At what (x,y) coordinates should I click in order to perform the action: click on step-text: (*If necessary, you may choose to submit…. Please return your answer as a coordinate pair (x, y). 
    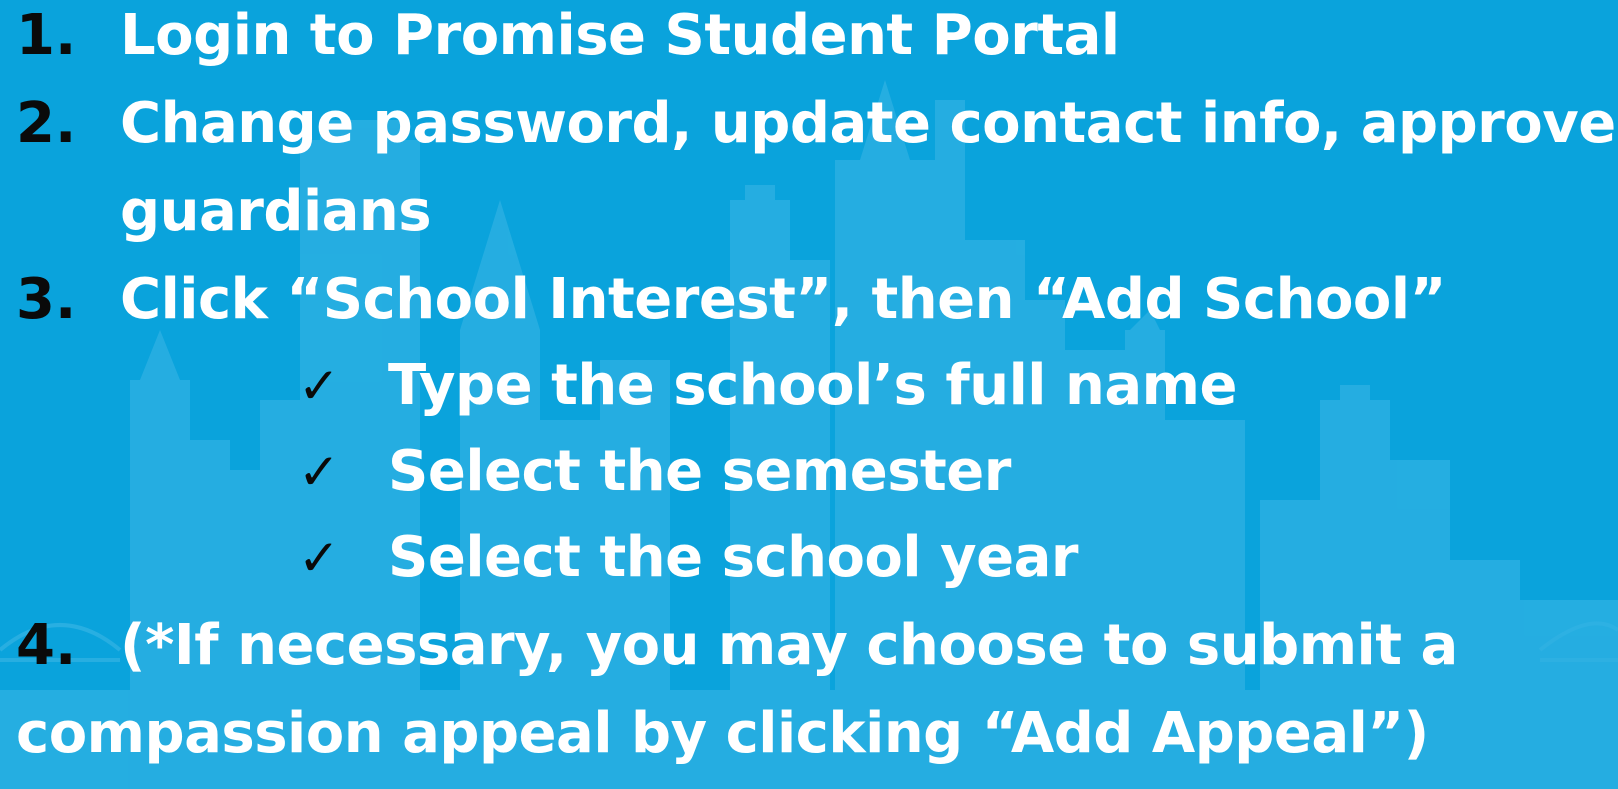
    Looking at the image, I should click on (789, 645).